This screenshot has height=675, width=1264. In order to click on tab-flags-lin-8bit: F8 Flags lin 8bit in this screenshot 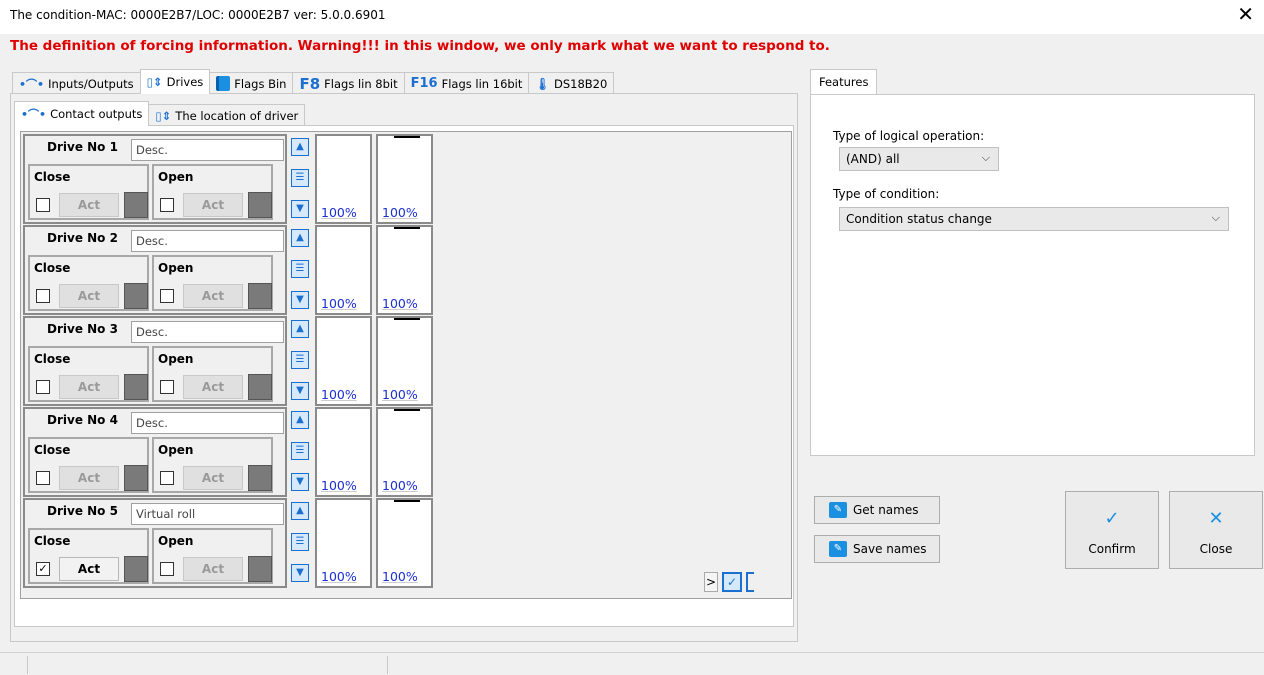, I will do `click(348, 83)`.